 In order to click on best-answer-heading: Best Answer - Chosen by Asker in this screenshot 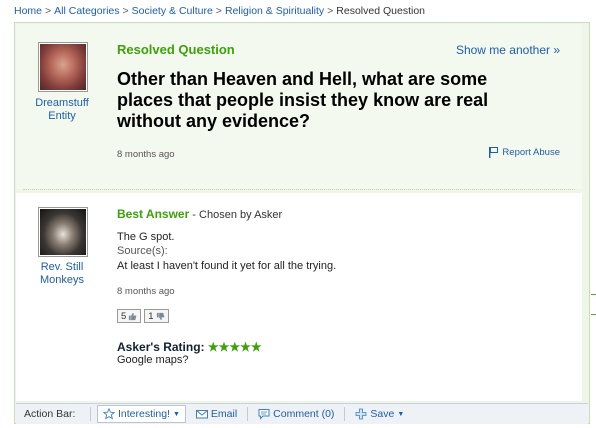, I will do `click(199, 214)`.